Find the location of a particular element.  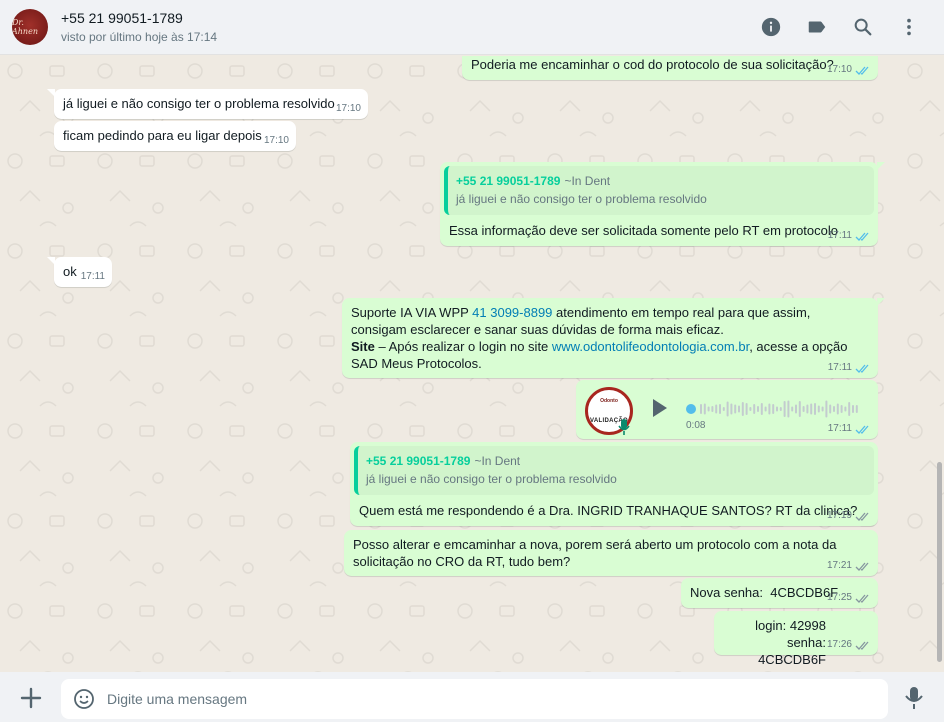

contact-last-seen: visto por último hoje às 17:14 is located at coordinates (139, 37).